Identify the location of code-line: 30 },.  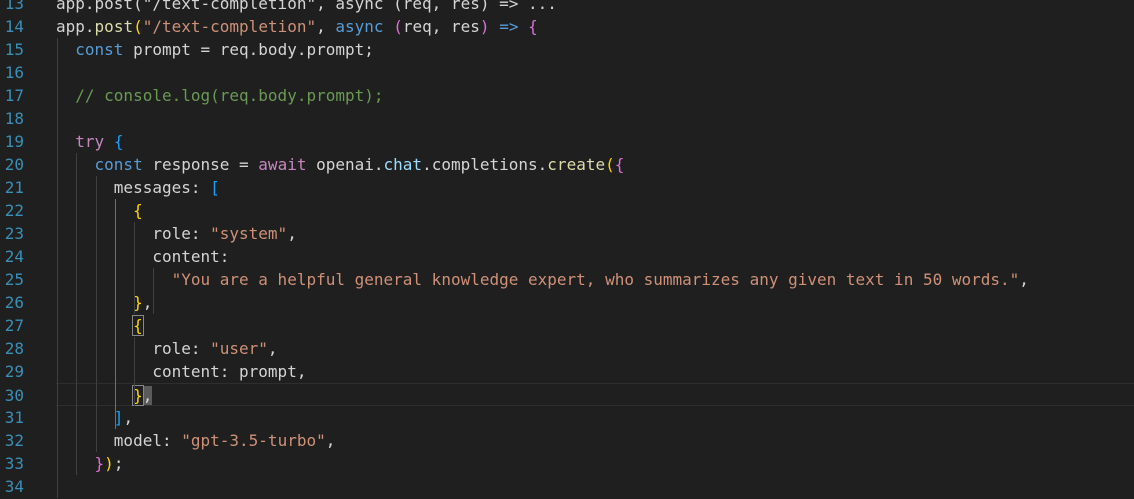
(569, 394).